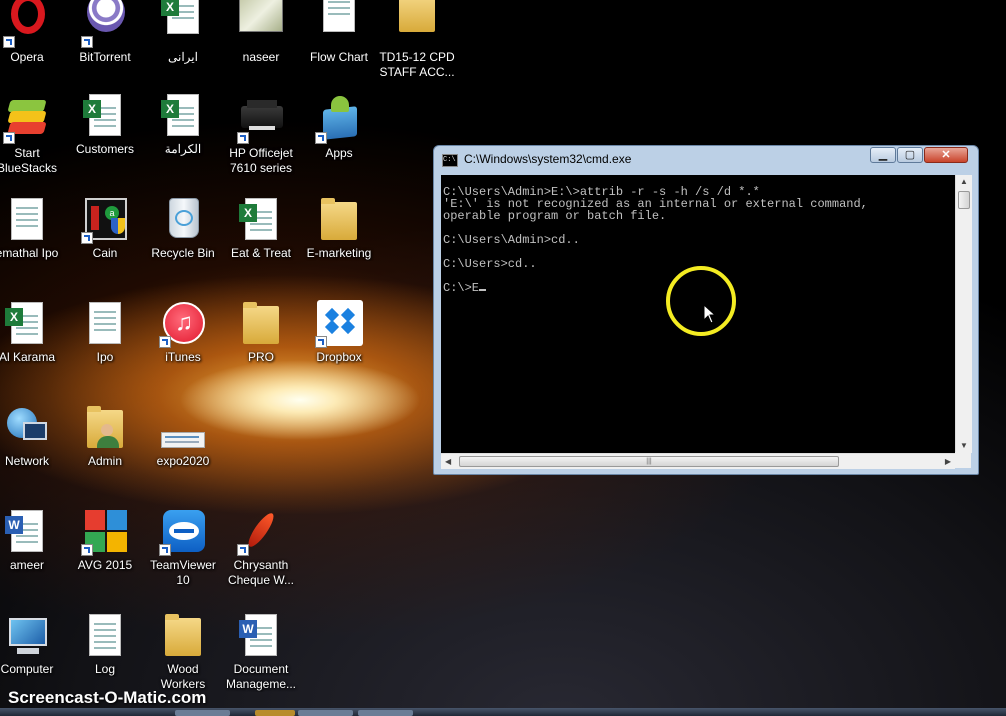  I want to click on desktop-icon-expo2020: expo2020, so click(183, 436).